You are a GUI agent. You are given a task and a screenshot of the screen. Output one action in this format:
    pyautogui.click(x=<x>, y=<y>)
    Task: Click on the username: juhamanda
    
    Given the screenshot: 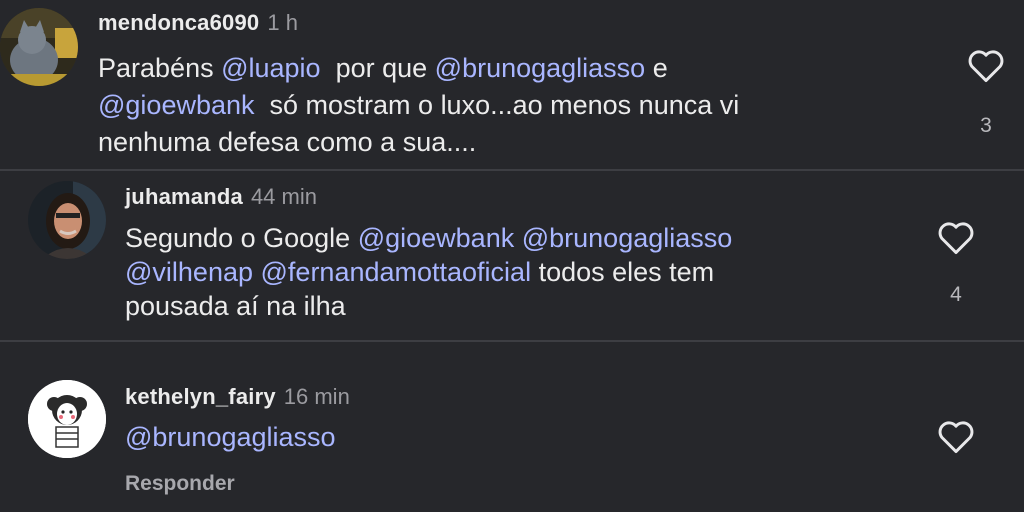 What is the action you would take?
    pyautogui.click(x=184, y=196)
    